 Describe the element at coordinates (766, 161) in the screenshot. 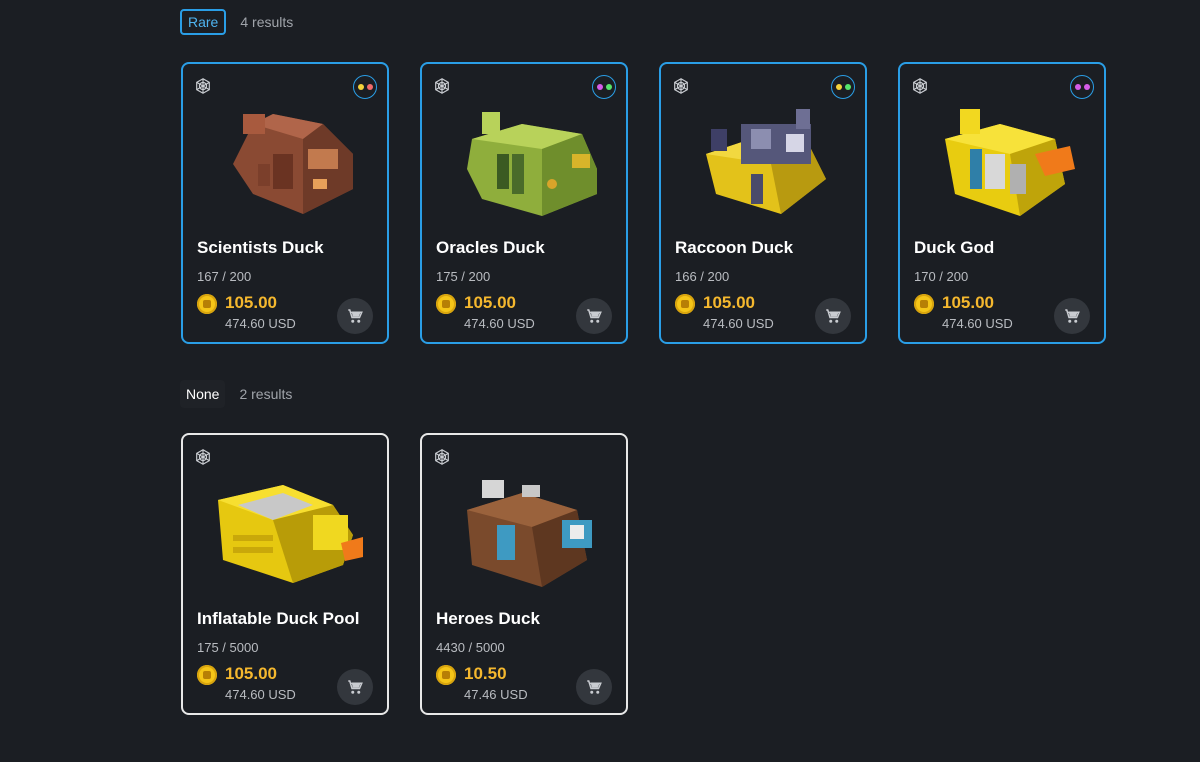

I see `raccoon-duck-art` at that location.